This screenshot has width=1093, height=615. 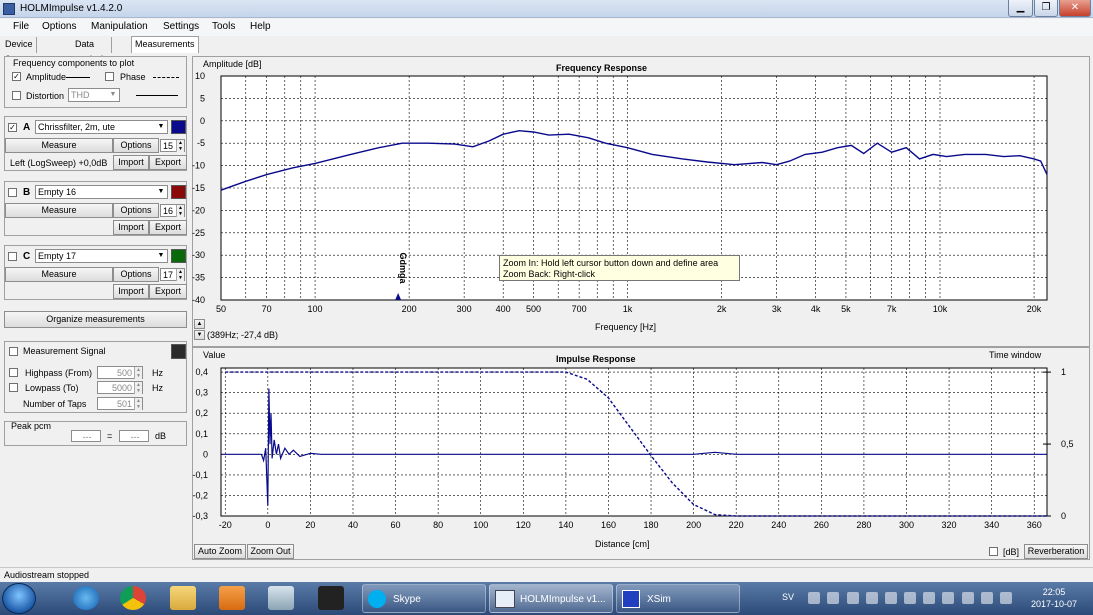 What do you see at coordinates (13, 372) in the screenshot?
I see `highpass-checkbox` at bounding box center [13, 372].